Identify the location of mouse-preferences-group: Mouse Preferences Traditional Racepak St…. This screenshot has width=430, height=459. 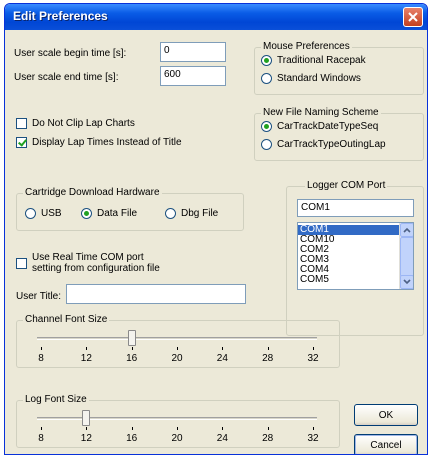
(339, 68).